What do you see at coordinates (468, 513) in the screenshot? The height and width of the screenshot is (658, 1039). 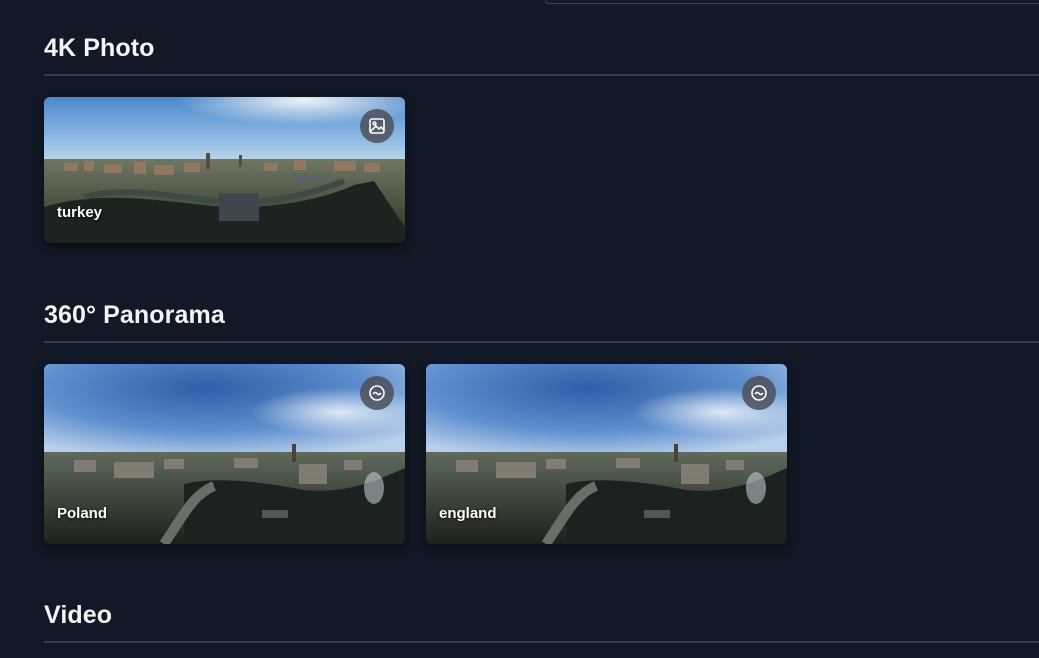 I see `media-card-label: england` at bounding box center [468, 513].